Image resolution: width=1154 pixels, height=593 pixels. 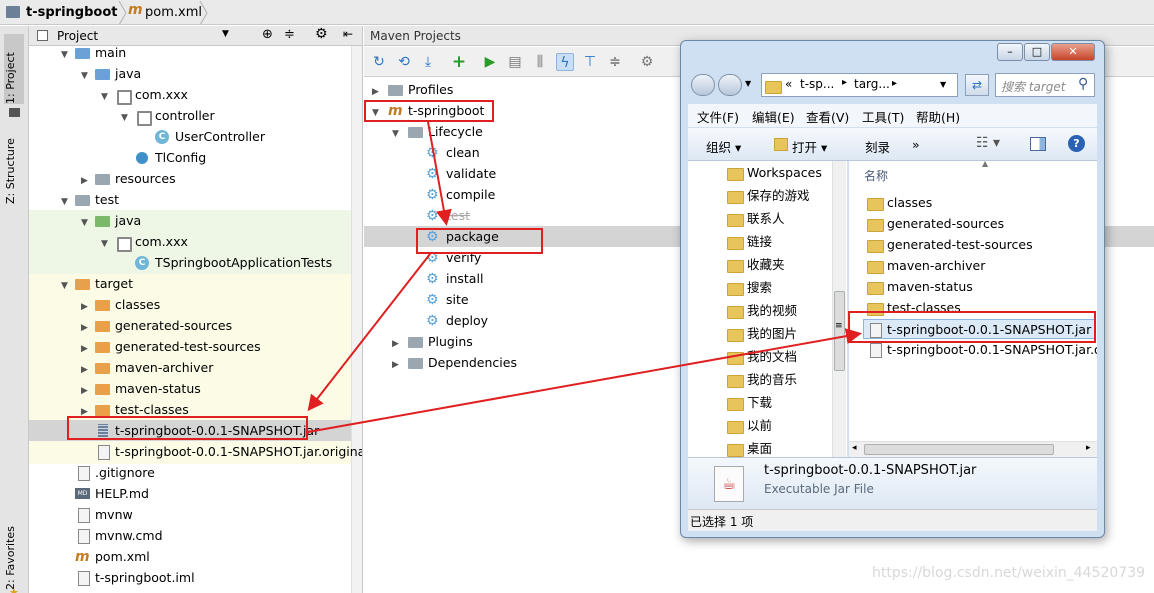 What do you see at coordinates (1009, 573) in the screenshot?
I see `watermark: https://blog.csdn.net/weixin_44520739` at bounding box center [1009, 573].